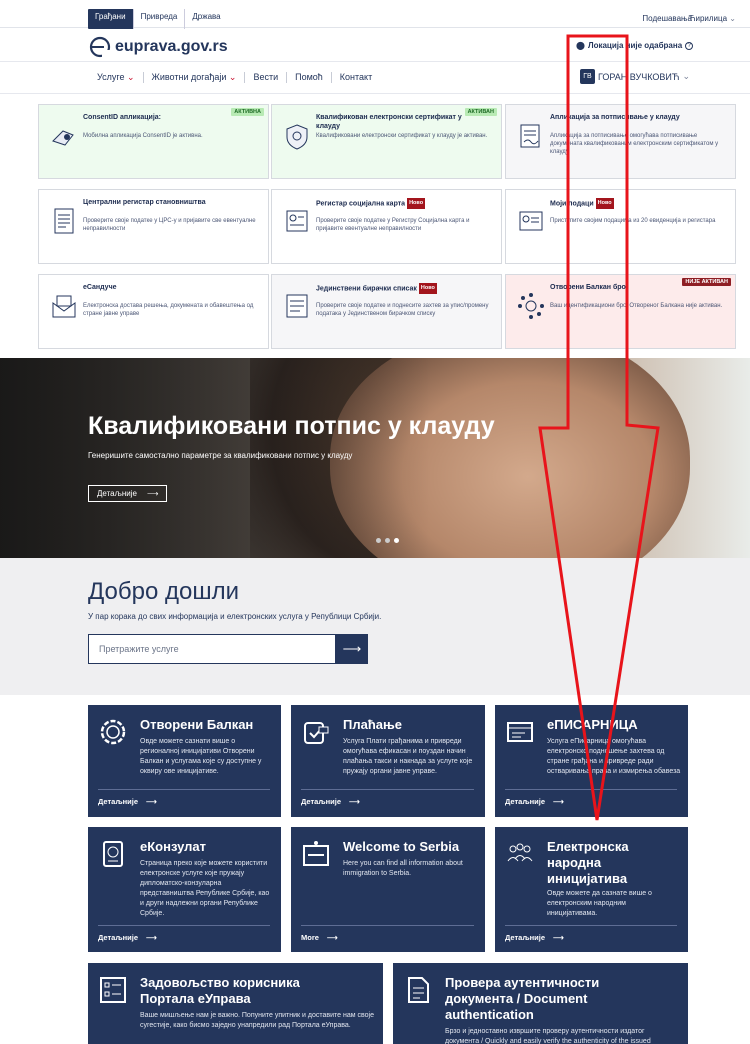 This screenshot has width=750, height=1044. What do you see at coordinates (266, 77) in the screenshot?
I see `nav-item-news: Вести` at bounding box center [266, 77].